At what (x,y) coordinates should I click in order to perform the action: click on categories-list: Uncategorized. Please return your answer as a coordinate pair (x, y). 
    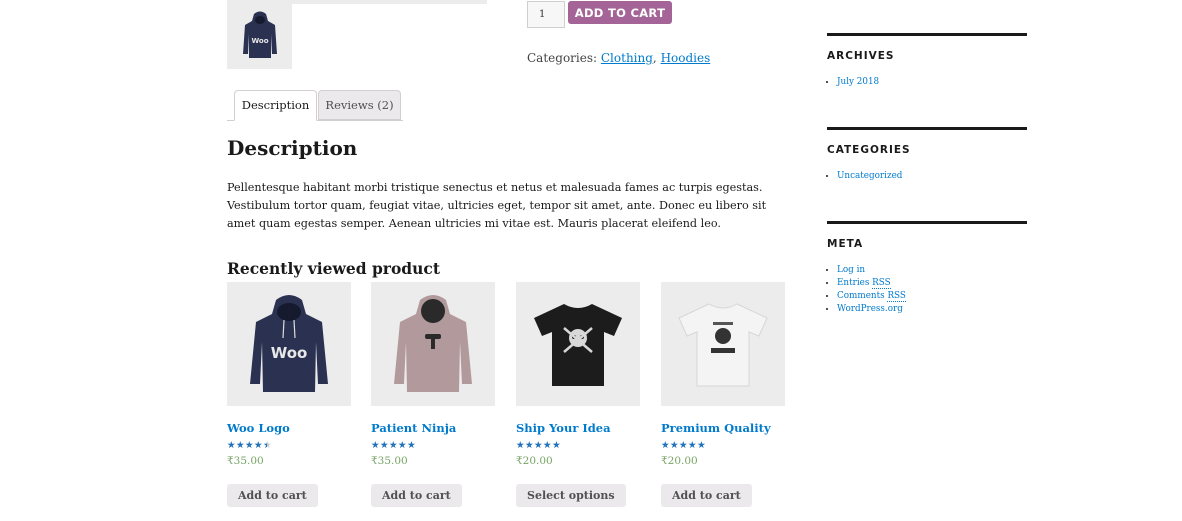
    Looking at the image, I should click on (927, 176).